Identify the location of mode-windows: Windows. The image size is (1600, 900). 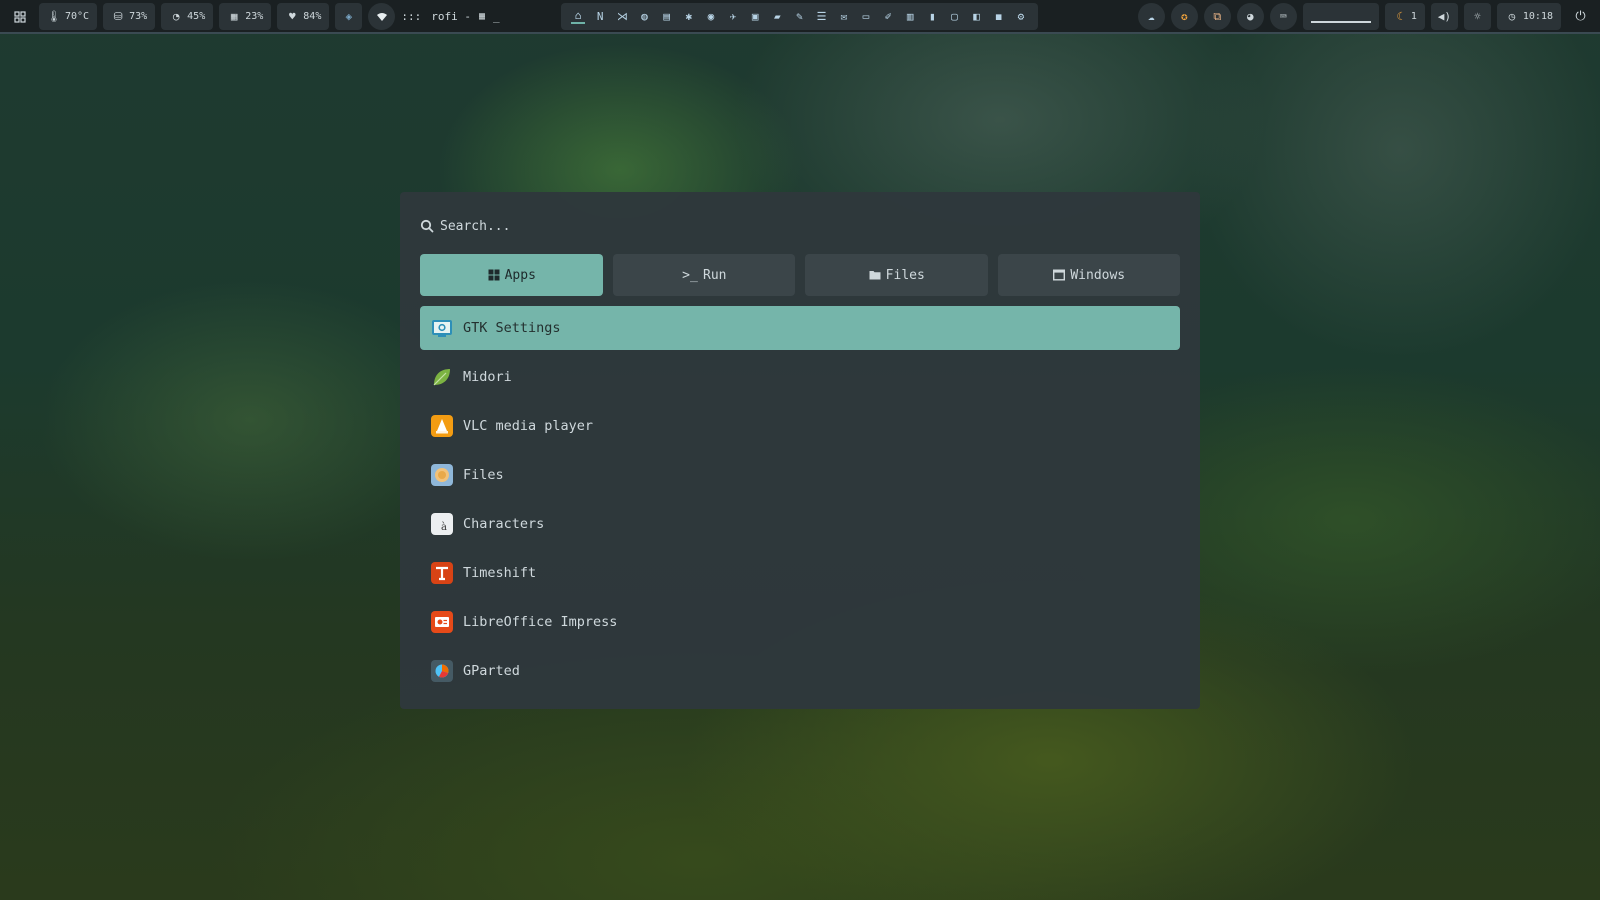
(1088, 275).